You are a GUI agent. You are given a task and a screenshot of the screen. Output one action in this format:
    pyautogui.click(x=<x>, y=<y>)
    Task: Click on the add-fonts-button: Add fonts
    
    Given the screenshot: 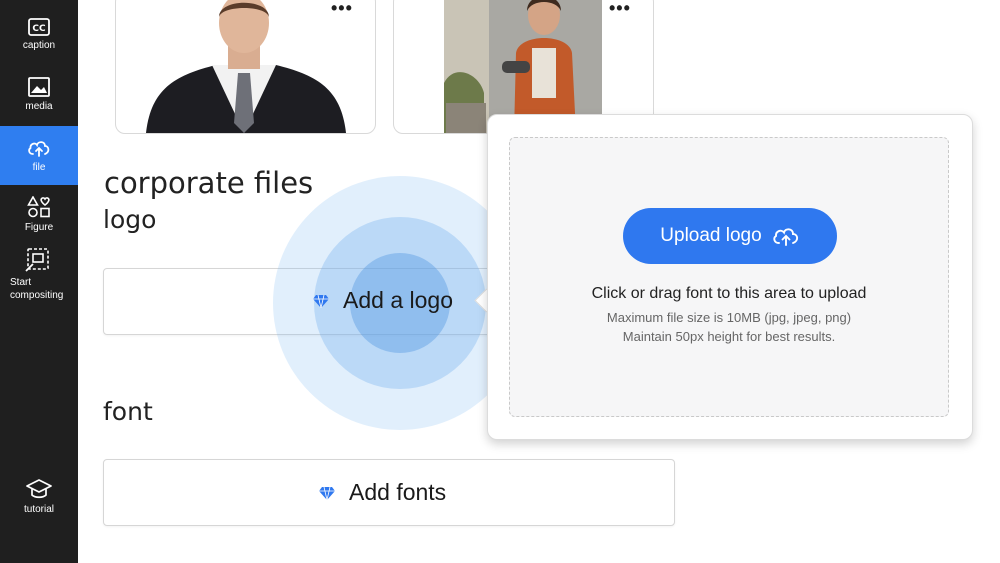 What is the action you would take?
    pyautogui.click(x=382, y=492)
    